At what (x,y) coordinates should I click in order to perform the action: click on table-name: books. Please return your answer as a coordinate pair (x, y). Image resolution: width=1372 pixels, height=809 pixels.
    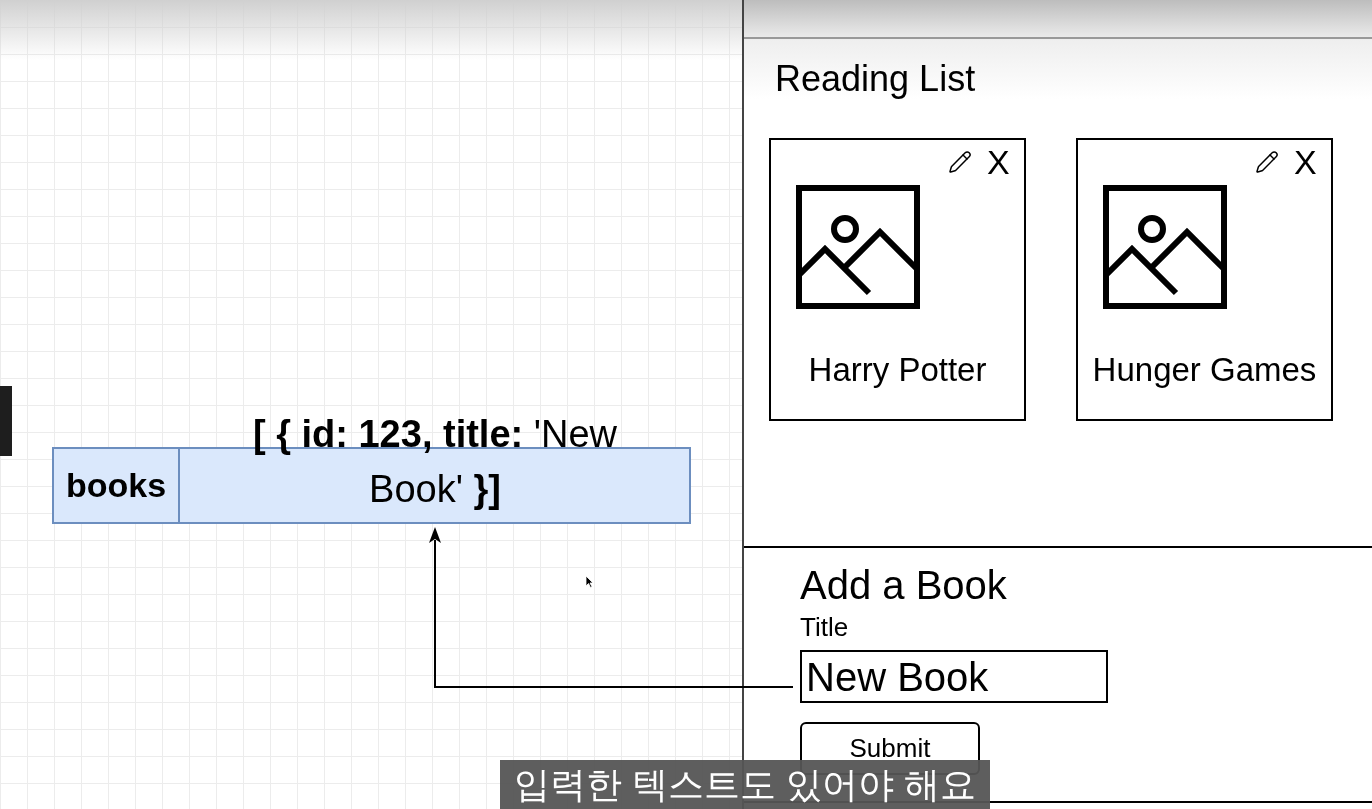
    Looking at the image, I should click on (116, 485).